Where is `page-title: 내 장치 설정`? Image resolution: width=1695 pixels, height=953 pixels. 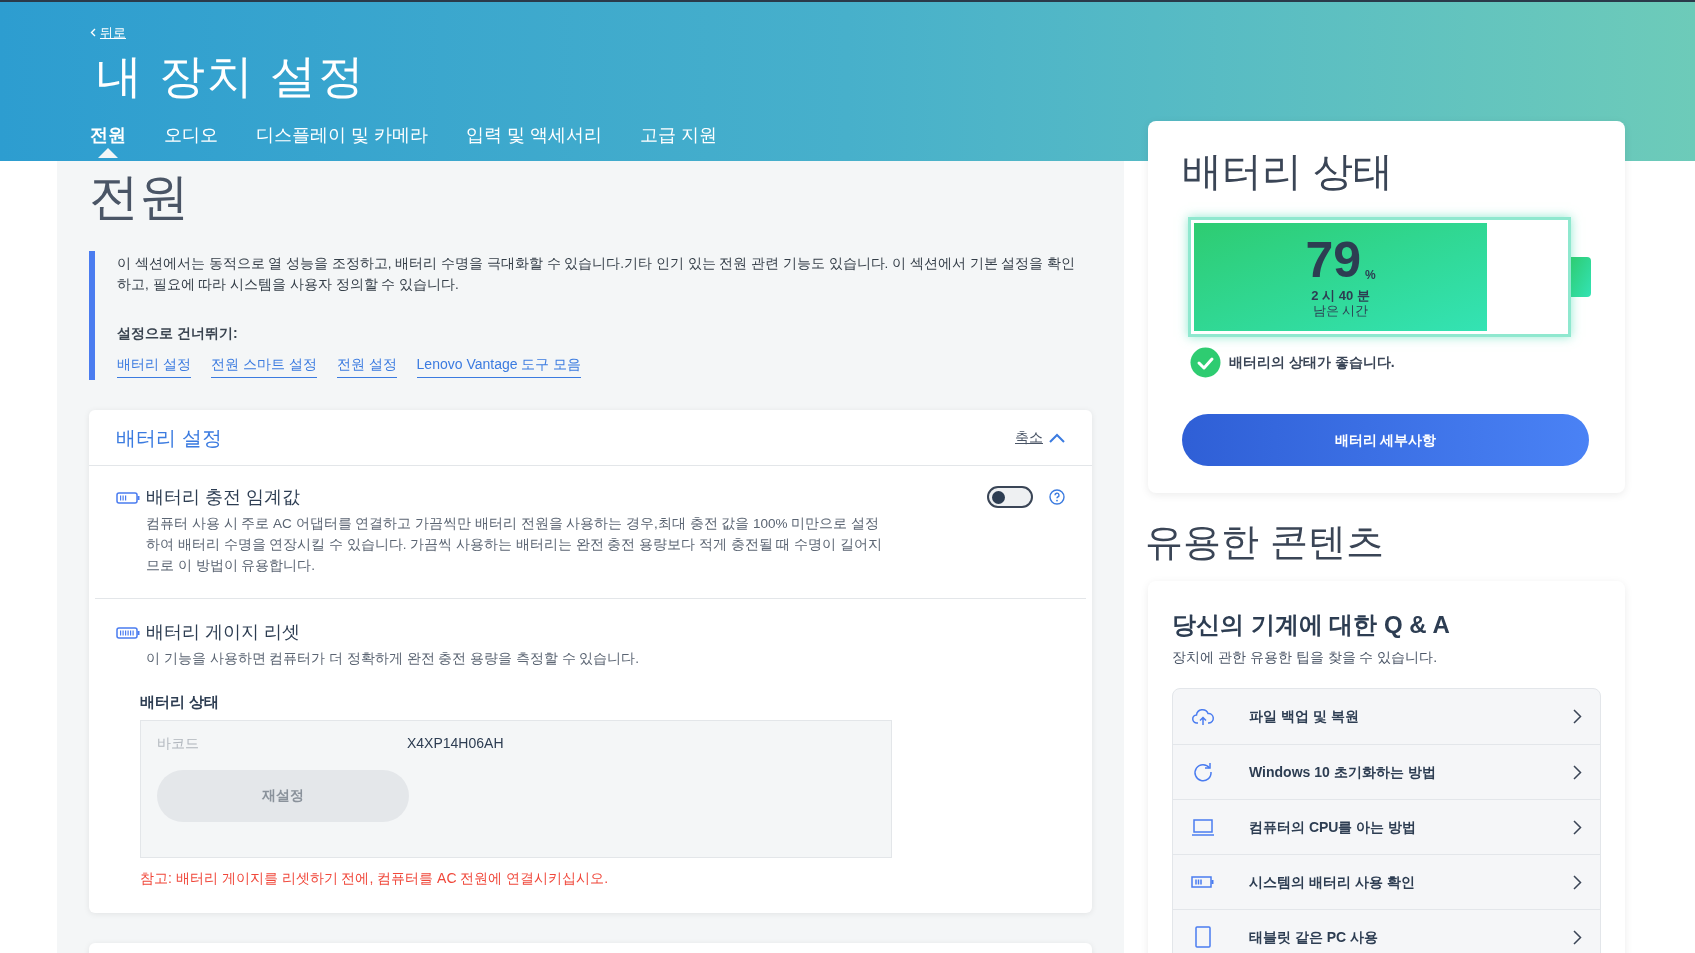
page-title: 내 장치 설정 is located at coordinates (231, 76).